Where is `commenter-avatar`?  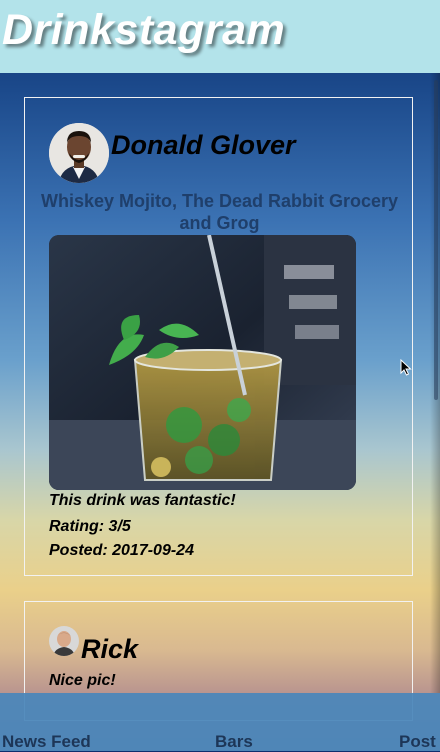 commenter-avatar is located at coordinates (64, 641).